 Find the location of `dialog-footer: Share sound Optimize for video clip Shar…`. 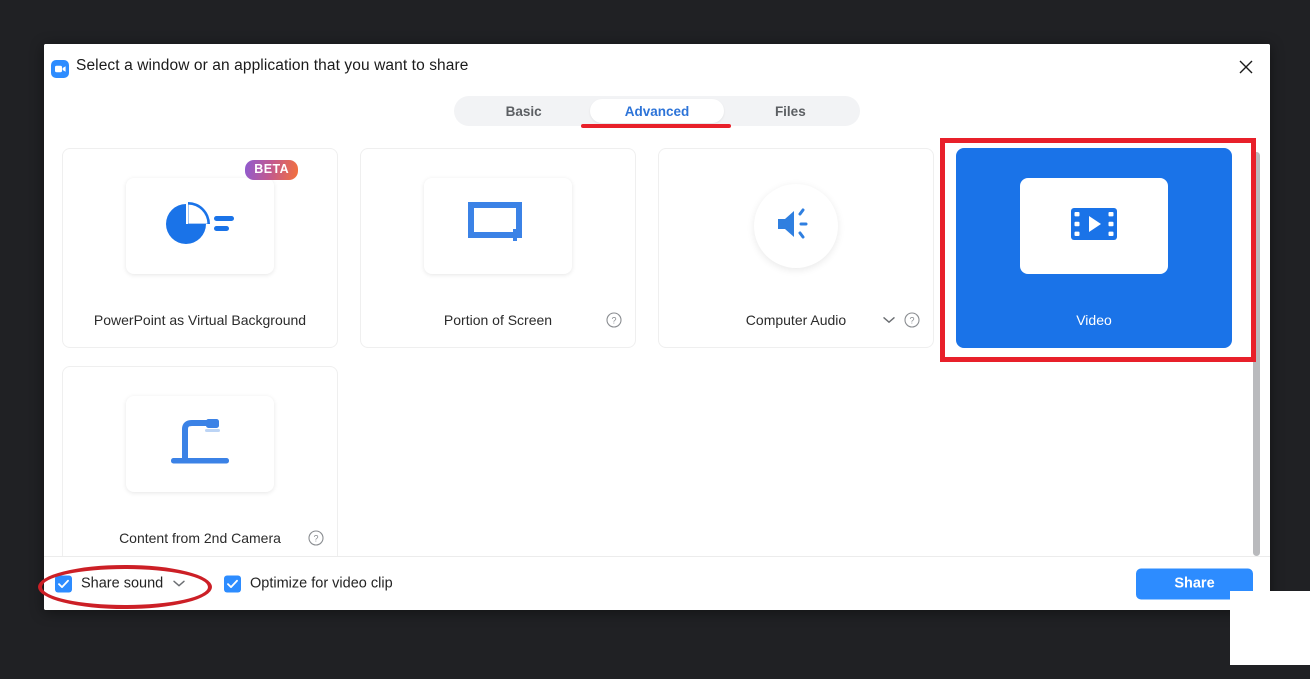

dialog-footer: Share sound Optimize for video clip Shar… is located at coordinates (657, 583).